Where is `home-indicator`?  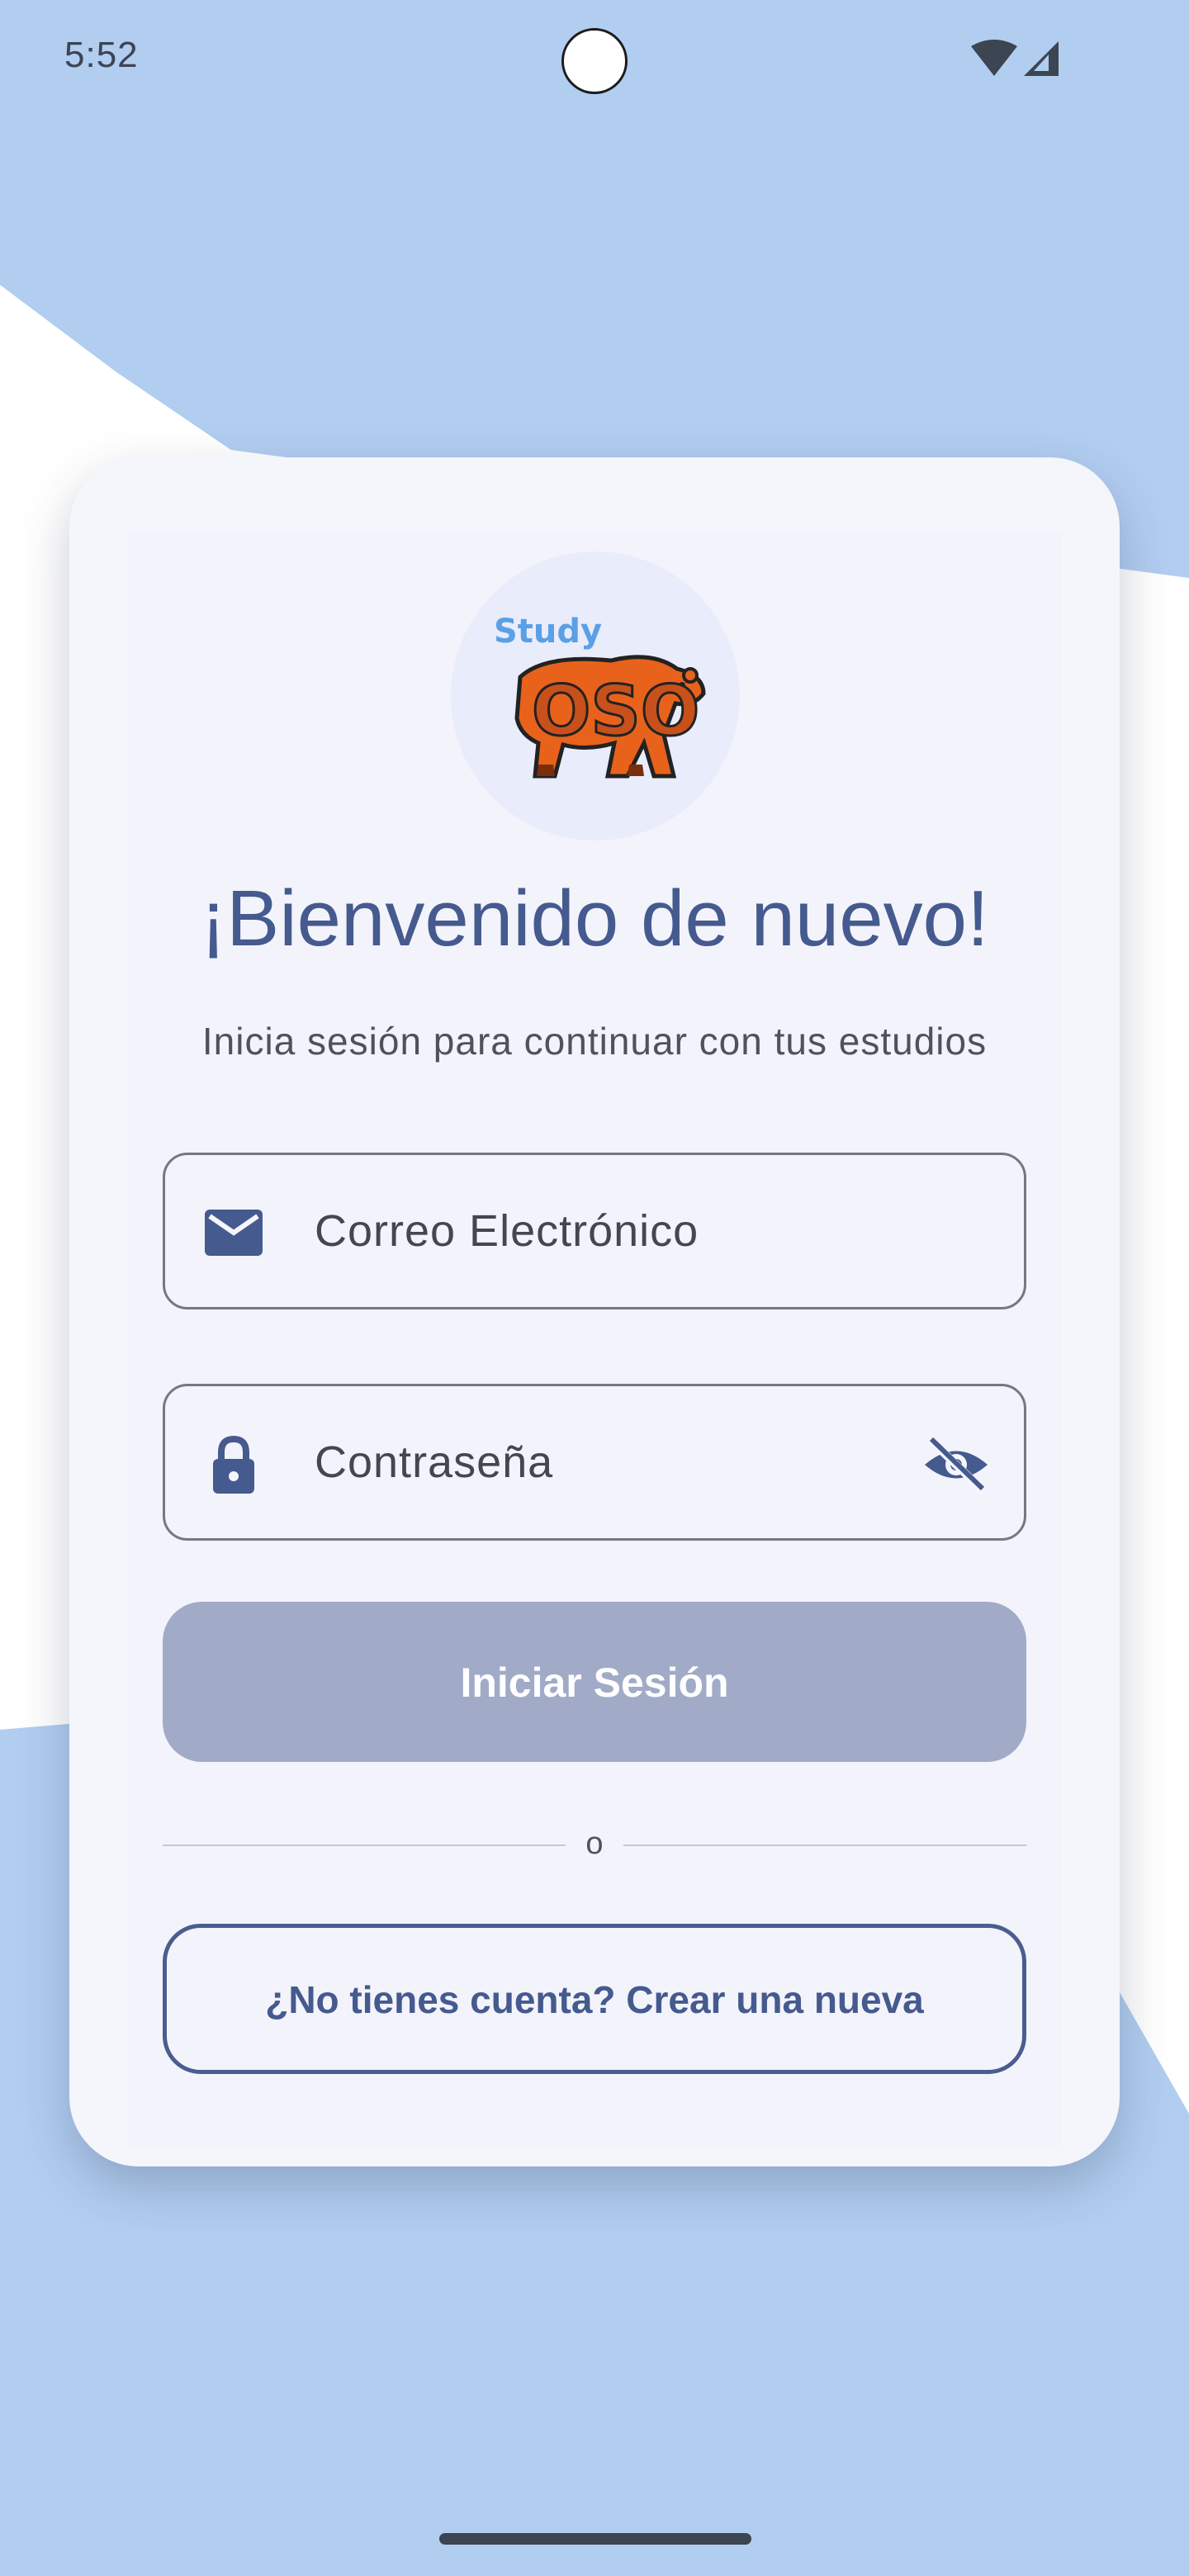 home-indicator is located at coordinates (595, 2539).